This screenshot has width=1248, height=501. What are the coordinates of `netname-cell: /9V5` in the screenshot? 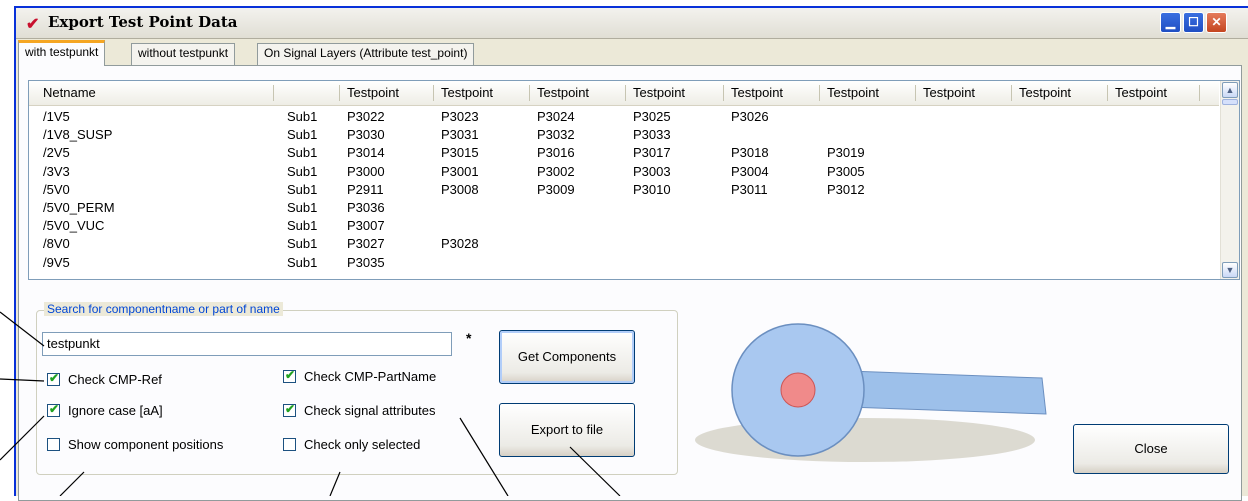 It's located at (56, 262).